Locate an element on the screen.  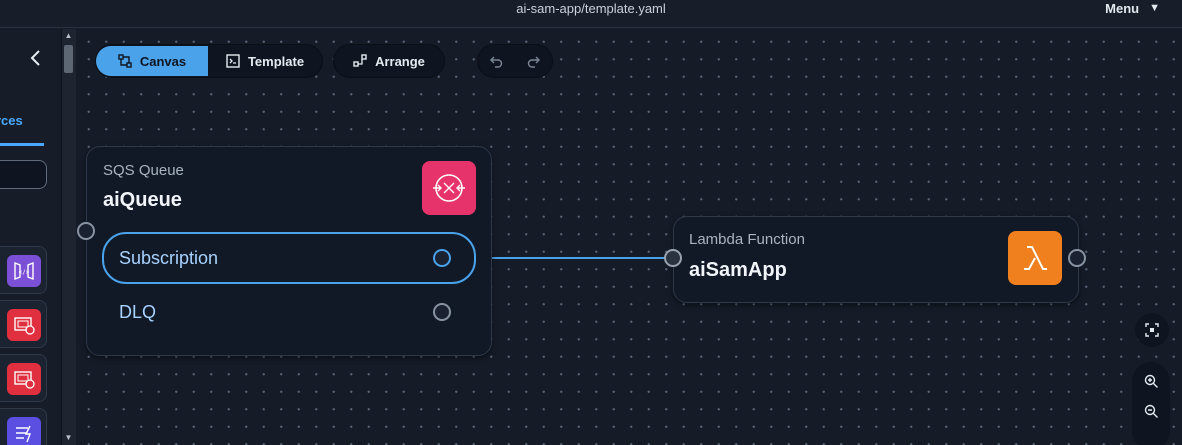
dlq-label: DLQ is located at coordinates (138, 311).